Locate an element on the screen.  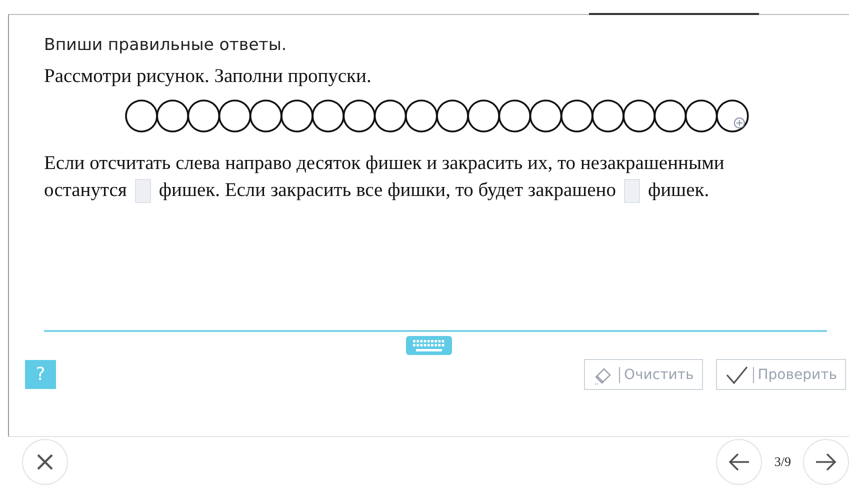
arrow-left-icon is located at coordinates (739, 462).